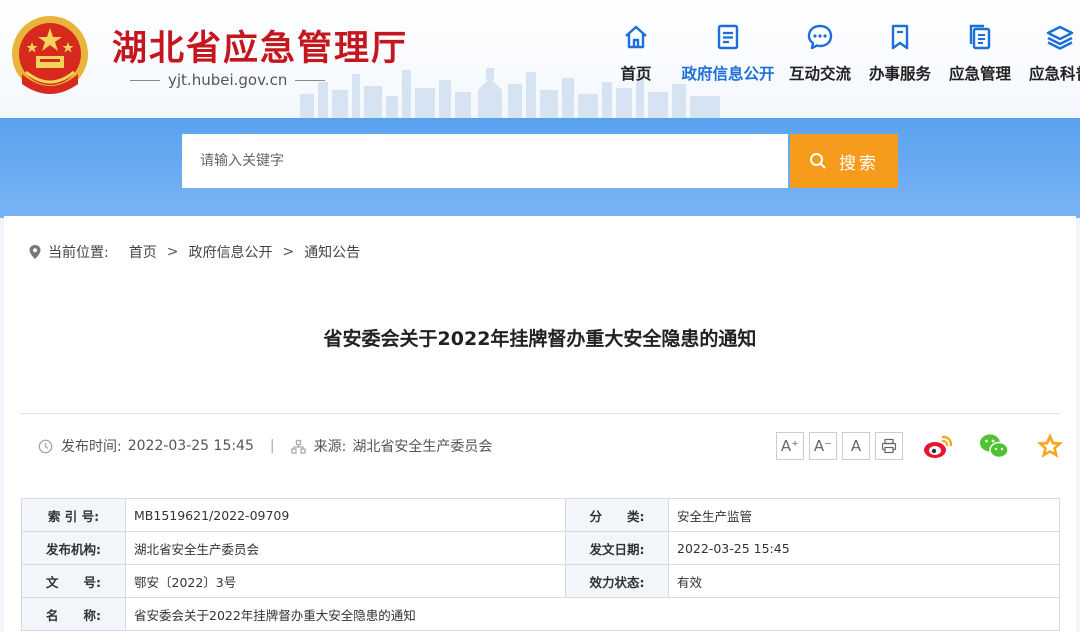 This screenshot has height=632, width=1080. What do you see at coordinates (265, 446) in the screenshot?
I see `article-meta: 发布时间: 2022-03-25 15:45 | 来源: 湖北省安全生产委员会` at bounding box center [265, 446].